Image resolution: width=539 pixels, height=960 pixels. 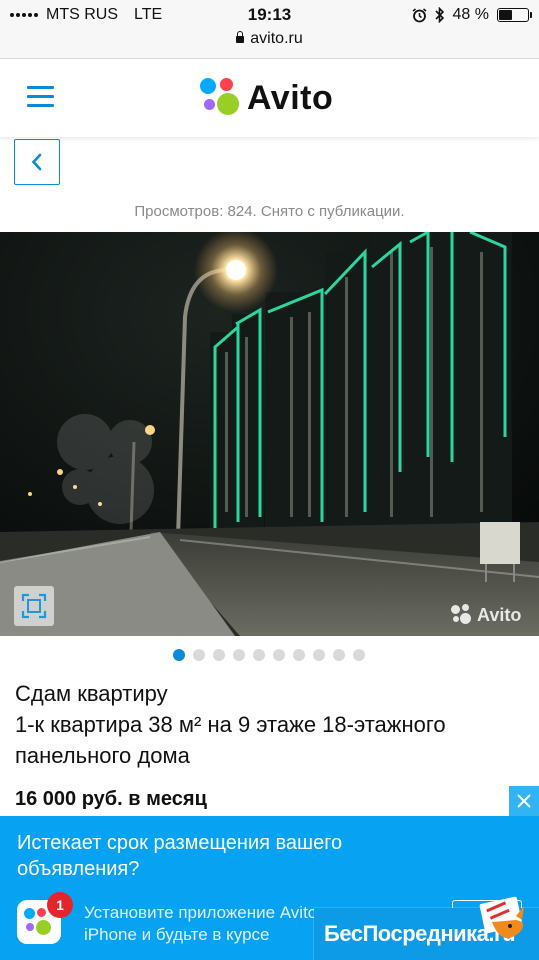 I want to click on menu-icon, so click(x=40, y=97).